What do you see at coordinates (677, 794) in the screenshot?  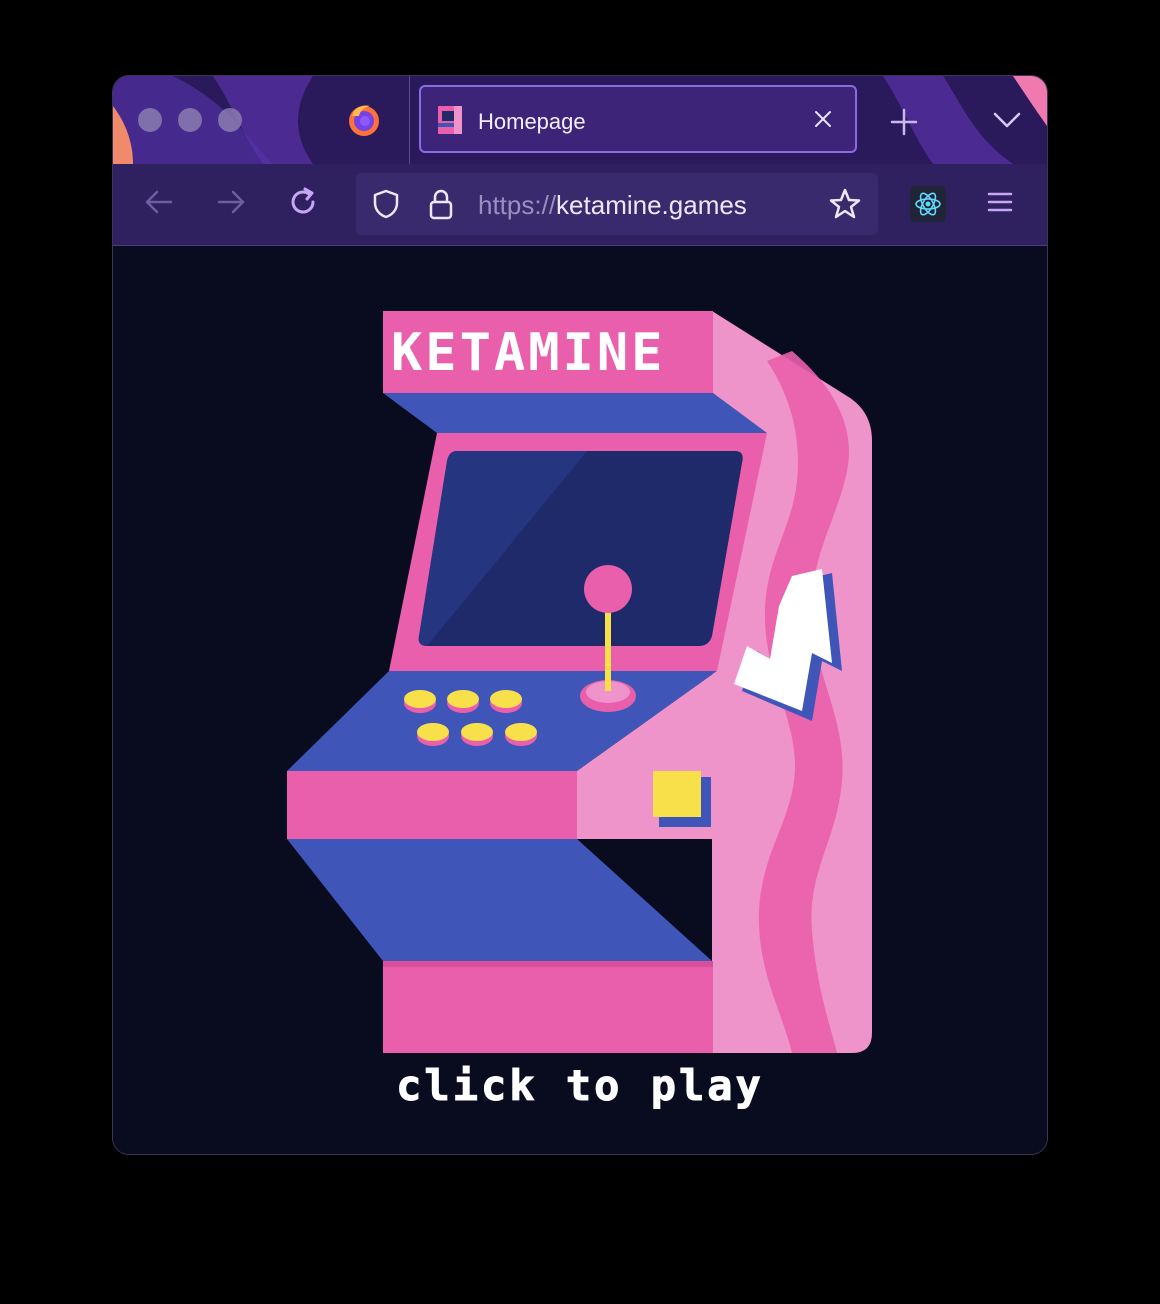 I see `coin-slot` at bounding box center [677, 794].